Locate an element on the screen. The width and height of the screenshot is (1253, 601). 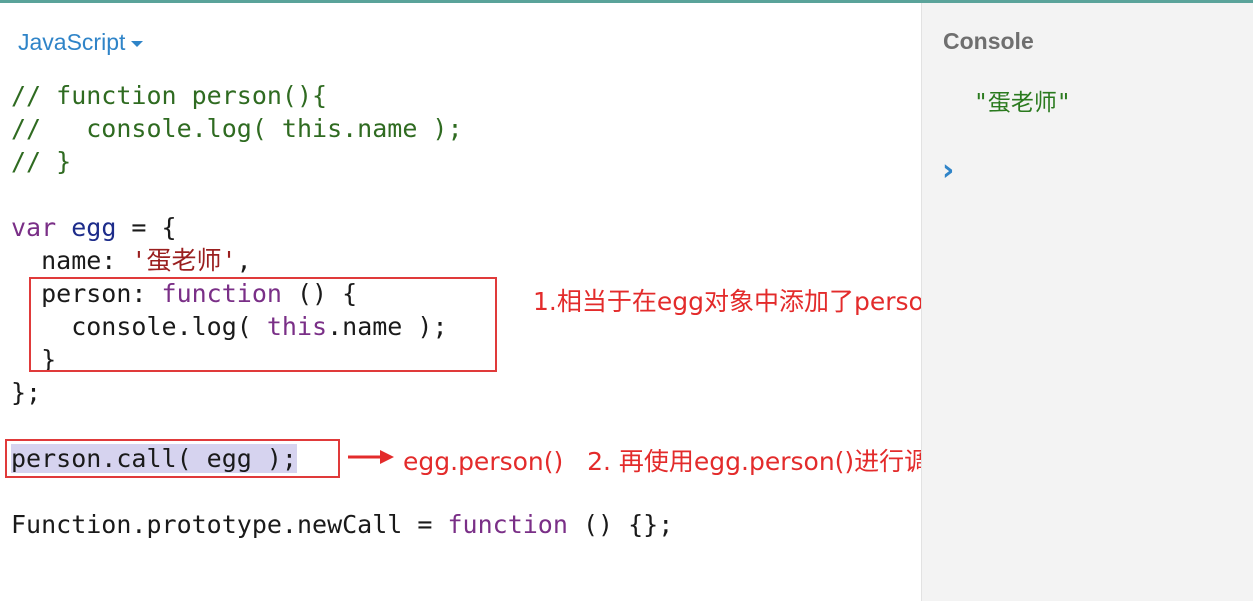
code-line: // function person(){ is located at coordinates (169, 95).